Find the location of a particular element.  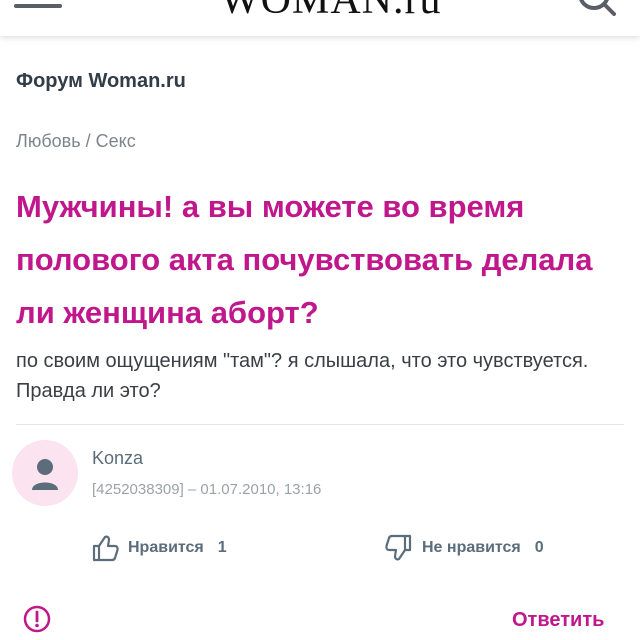

like-label: Нравится is located at coordinates (166, 547).